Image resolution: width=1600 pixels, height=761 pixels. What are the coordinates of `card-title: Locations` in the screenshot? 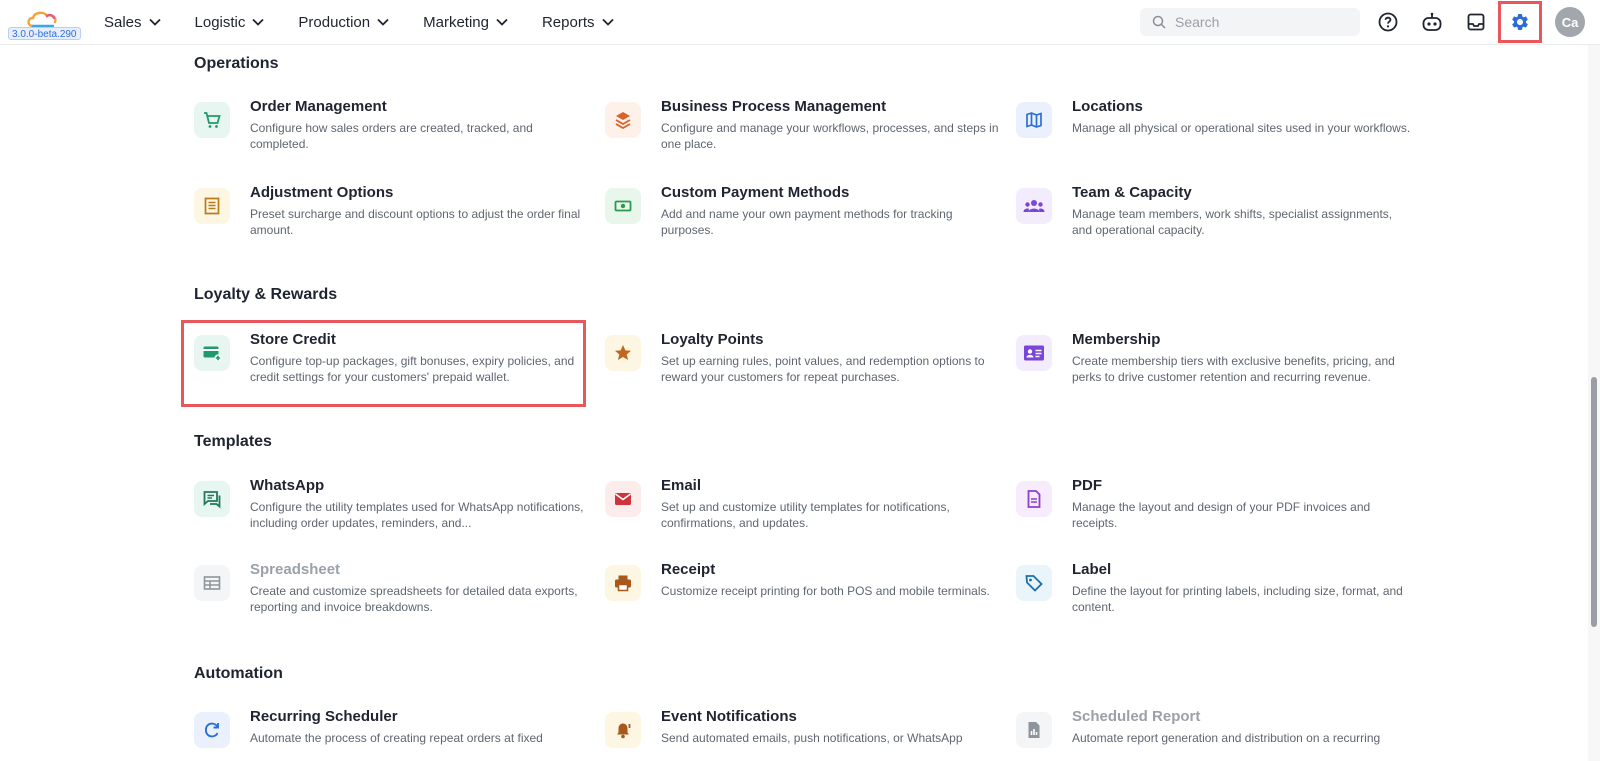 It's located at (1107, 106).